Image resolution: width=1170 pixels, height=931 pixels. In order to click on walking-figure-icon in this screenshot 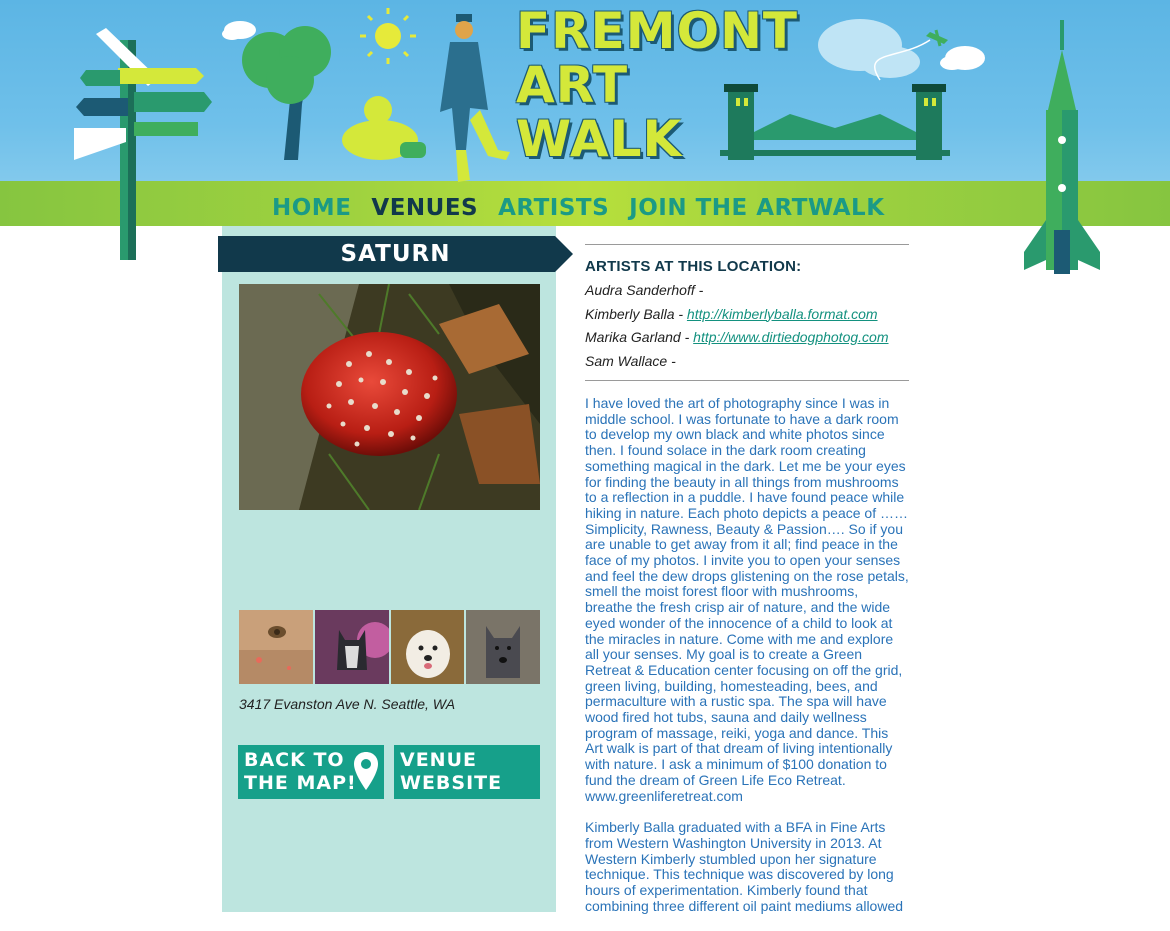, I will do `click(475, 98)`.